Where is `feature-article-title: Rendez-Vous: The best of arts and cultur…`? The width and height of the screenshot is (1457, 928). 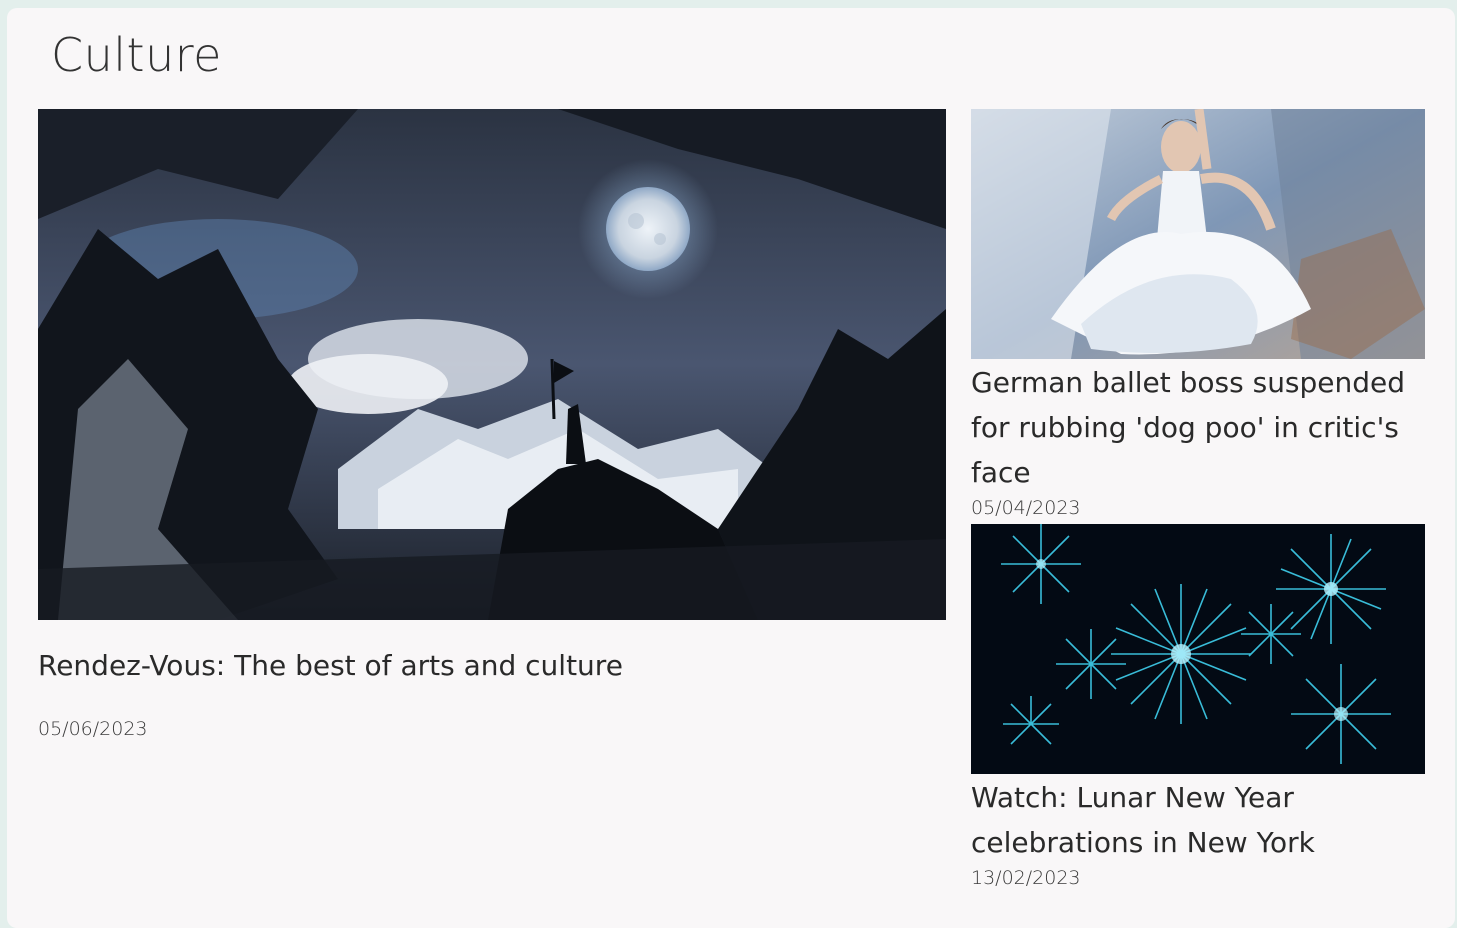
feature-article-title: Rendez-Vous: The best of arts and cultur… is located at coordinates (330, 665).